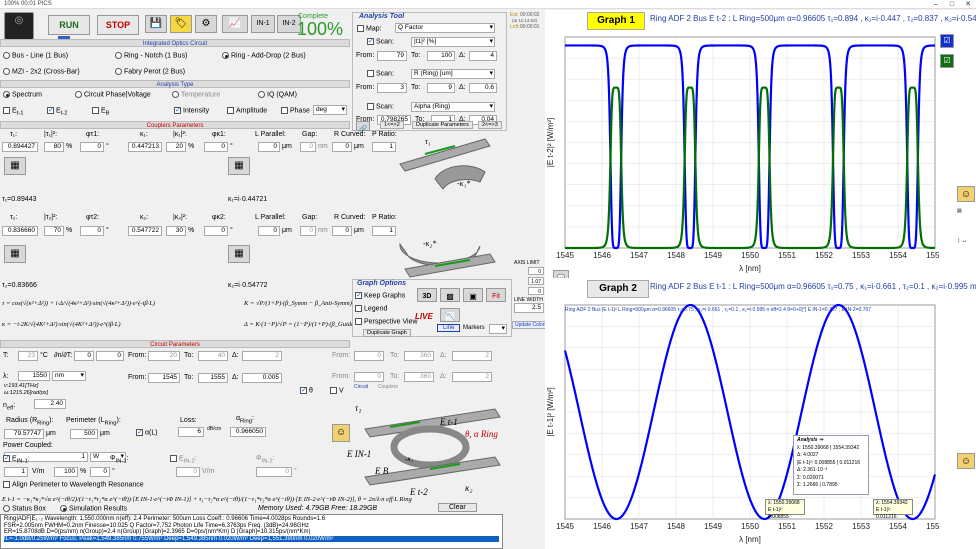 The image size is (976, 549). I want to click on line-button: Line, so click(449, 328).